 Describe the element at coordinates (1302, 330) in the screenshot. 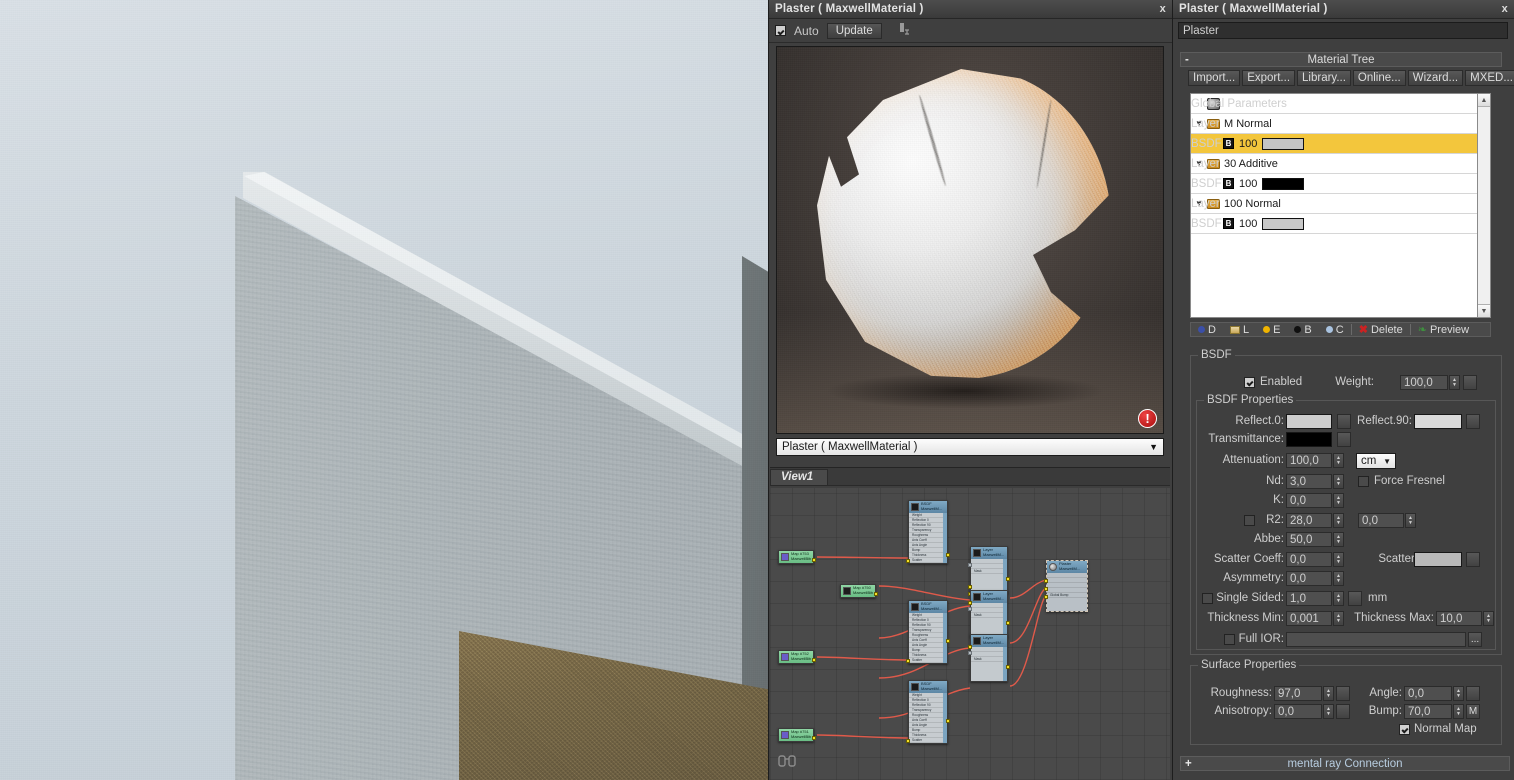

I see `legend-b: B` at that location.